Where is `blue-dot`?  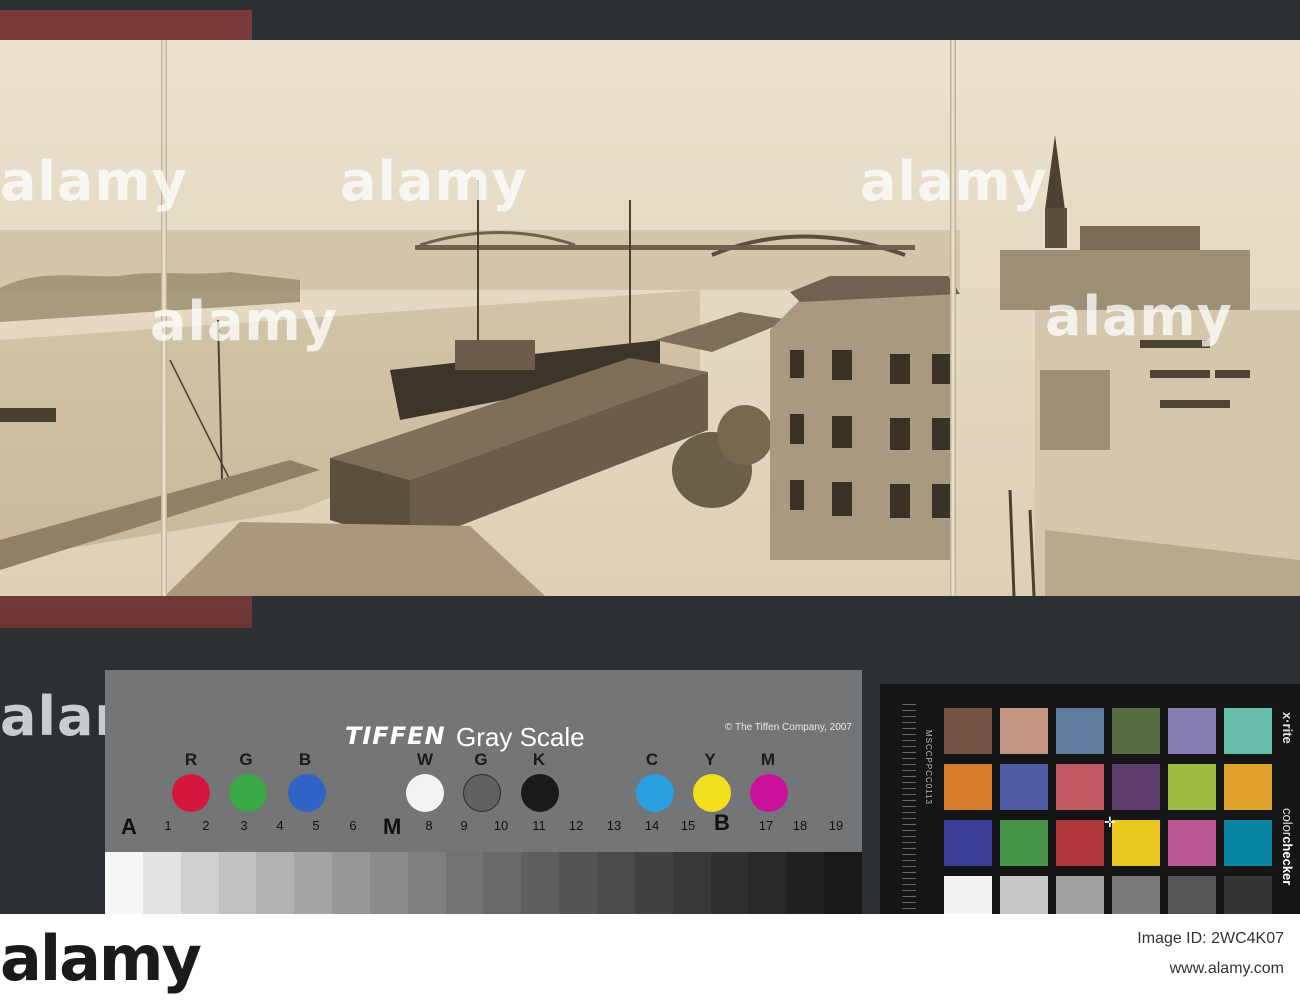 blue-dot is located at coordinates (307, 793).